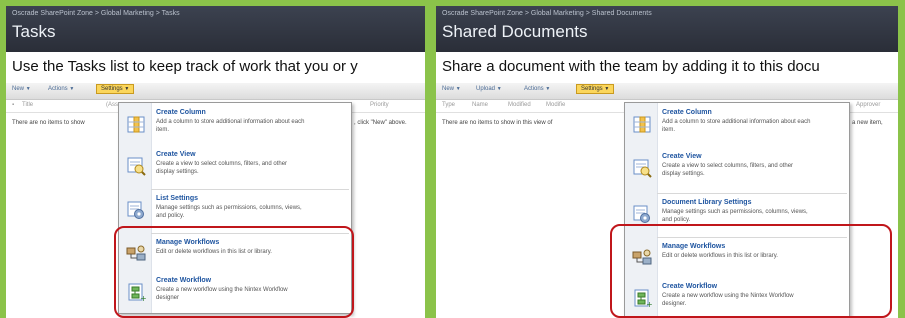 The height and width of the screenshot is (318, 905). I want to click on menu-item-title: List Settings, so click(177, 198).